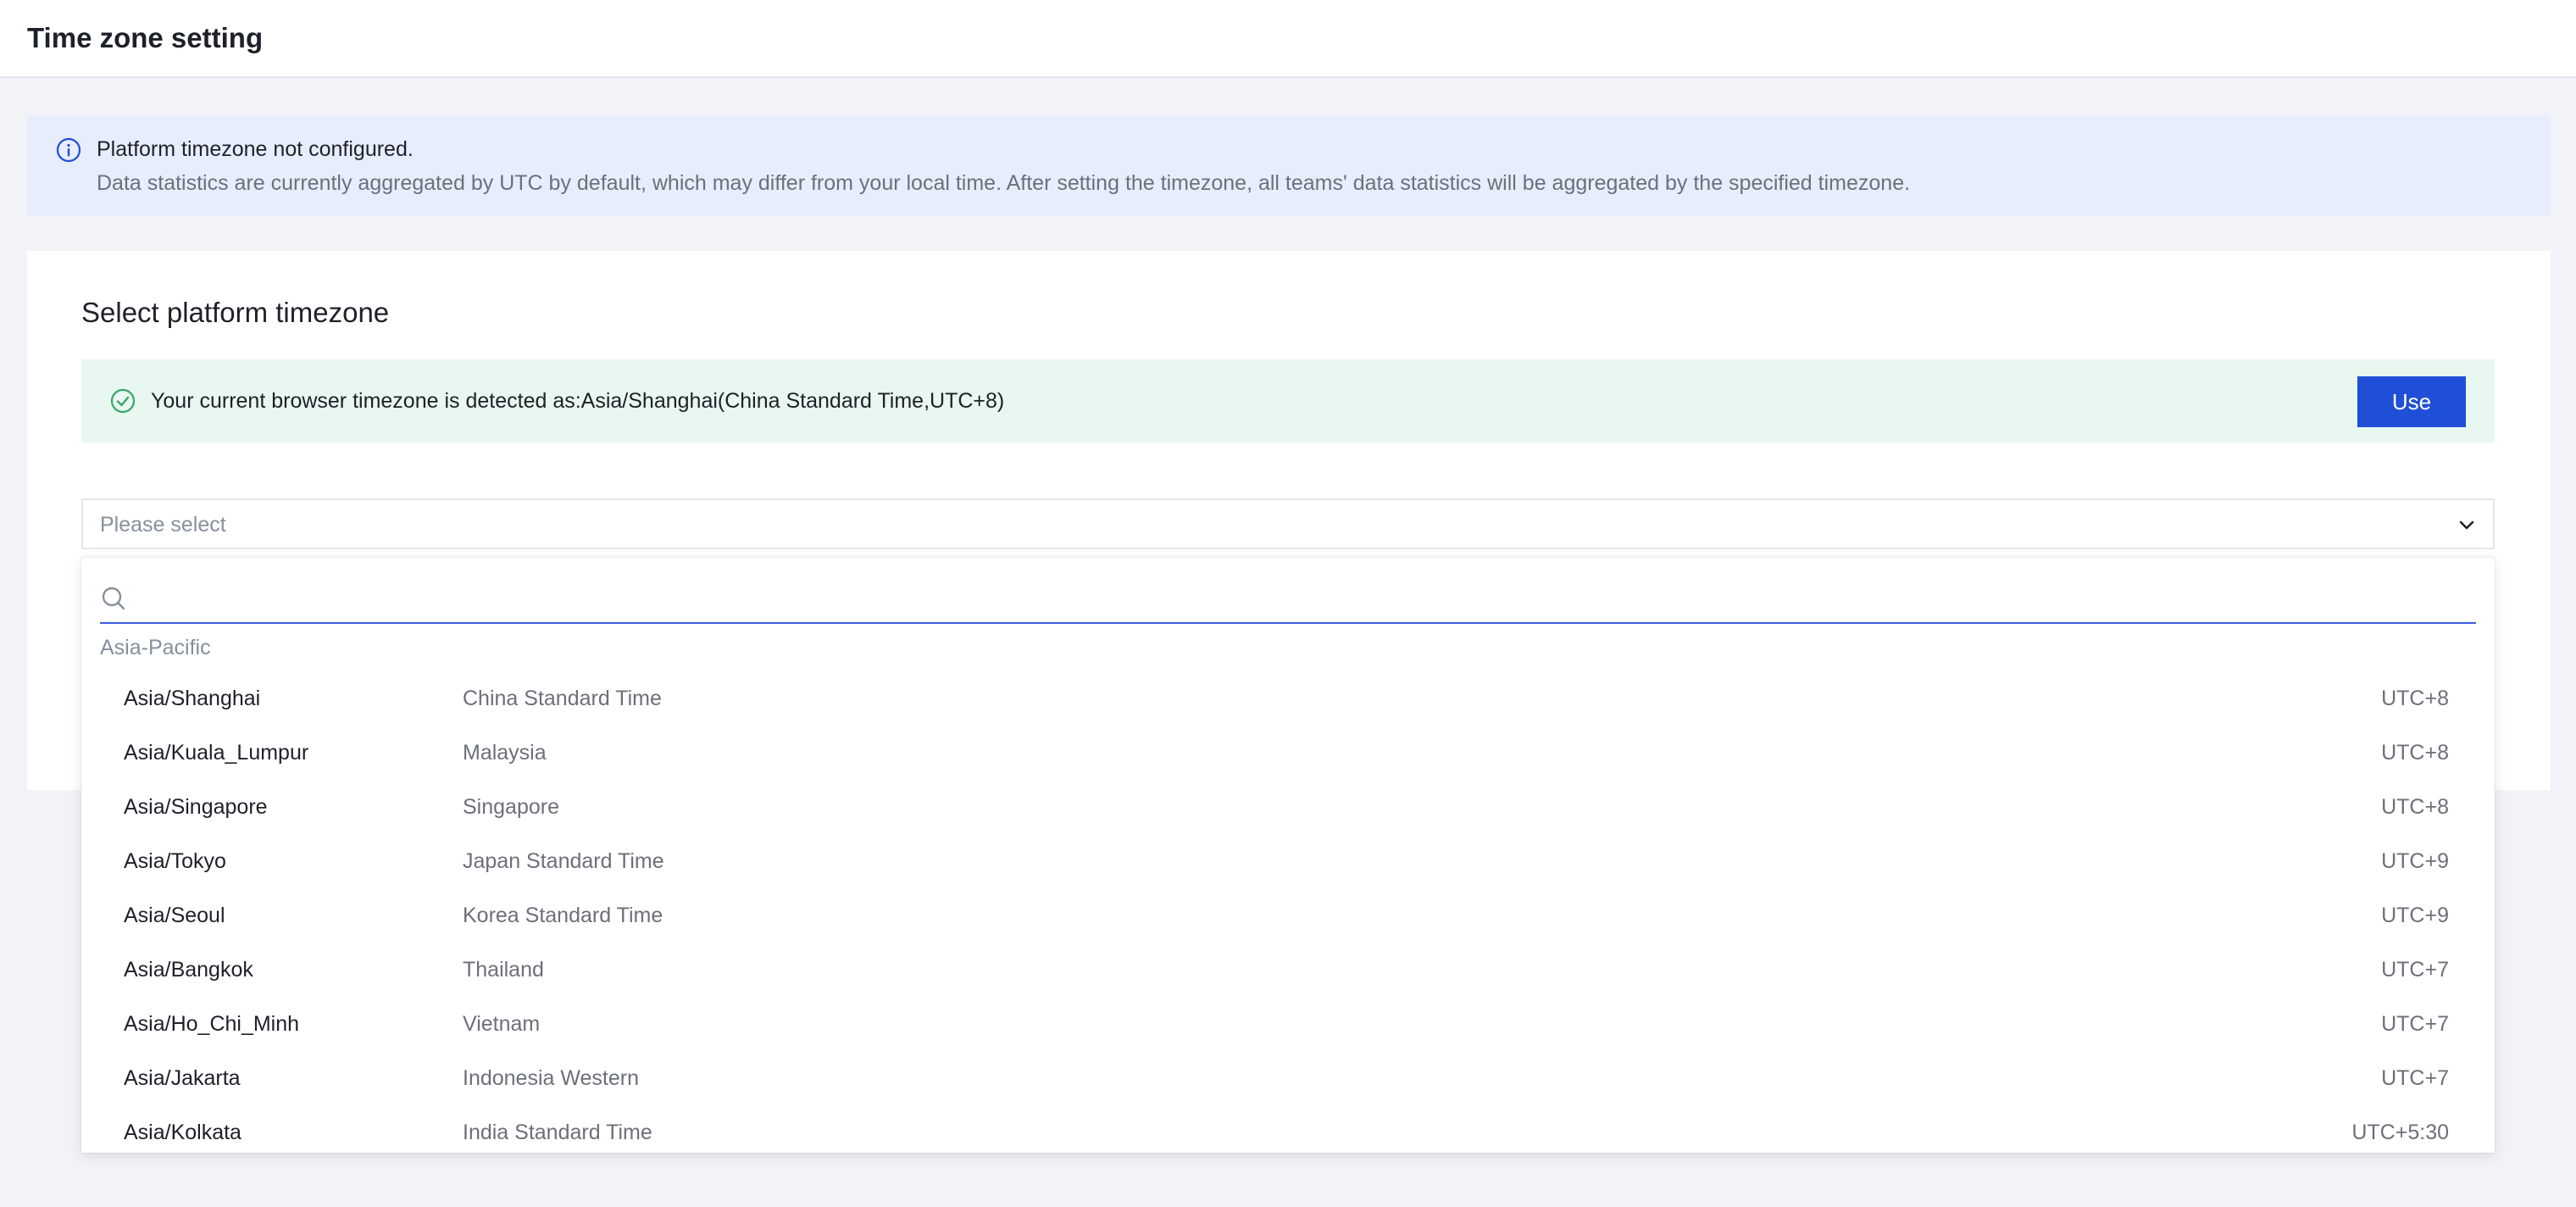 The image size is (2576, 1207). What do you see at coordinates (113, 598) in the screenshot?
I see `search-icon` at bounding box center [113, 598].